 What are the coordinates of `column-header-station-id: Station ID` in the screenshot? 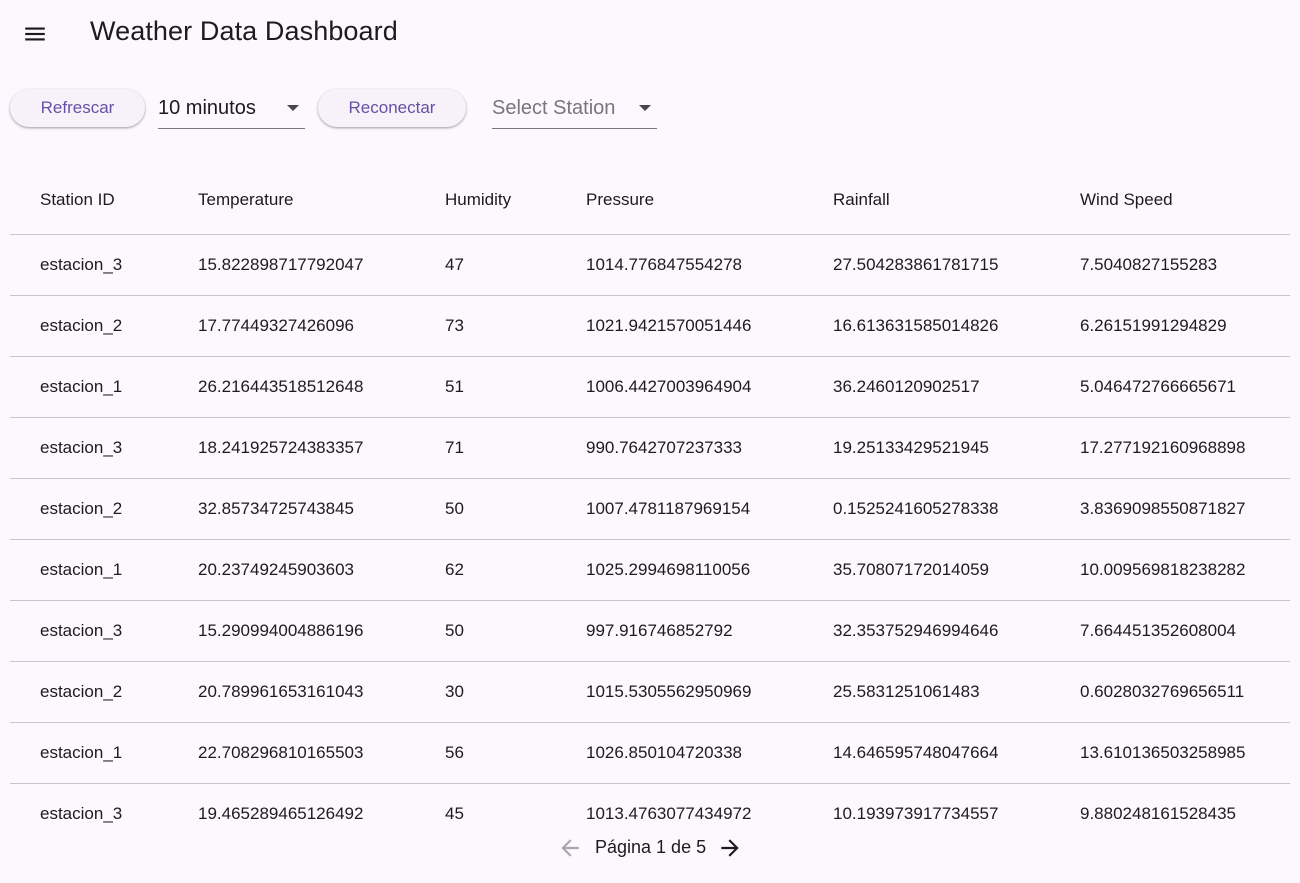 It's located at (77, 199).